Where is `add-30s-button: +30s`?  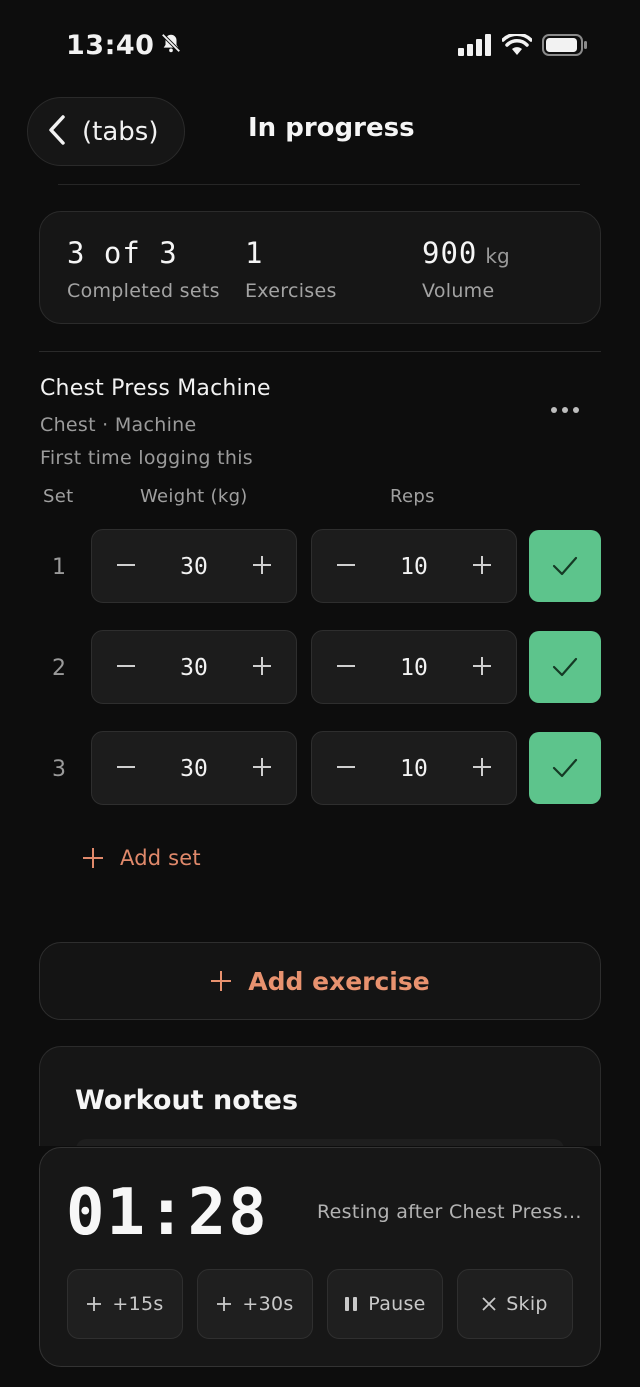
add-30s-button: +30s is located at coordinates (255, 1304).